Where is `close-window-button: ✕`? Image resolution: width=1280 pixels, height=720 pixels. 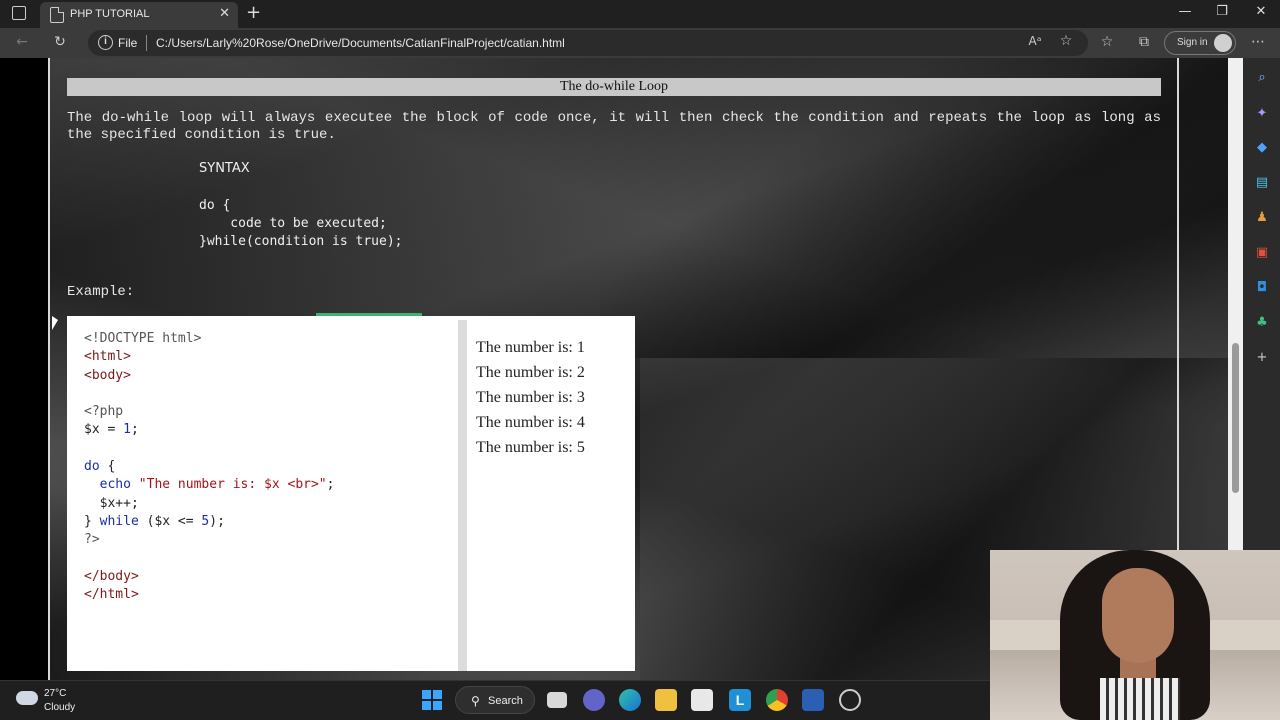 close-window-button: ✕ is located at coordinates (1261, 11).